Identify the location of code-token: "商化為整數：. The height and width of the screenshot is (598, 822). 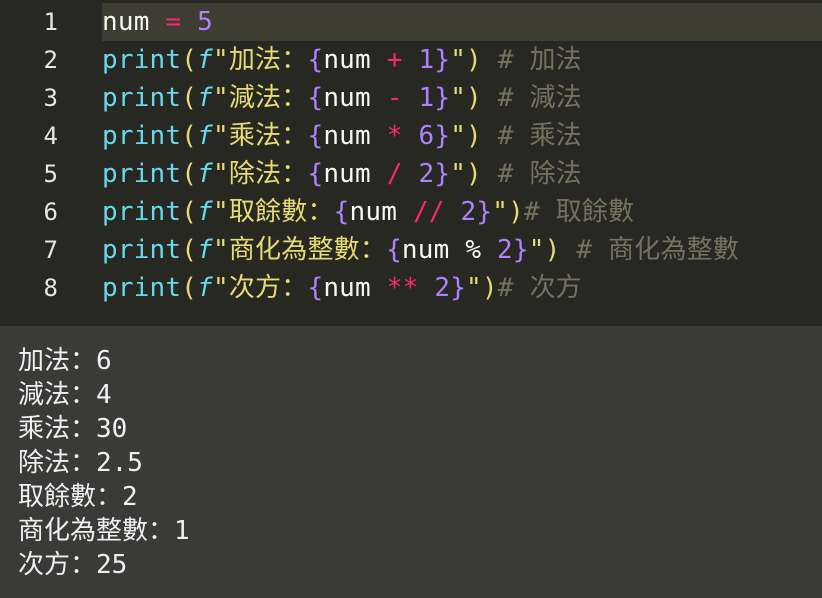
(300, 250).